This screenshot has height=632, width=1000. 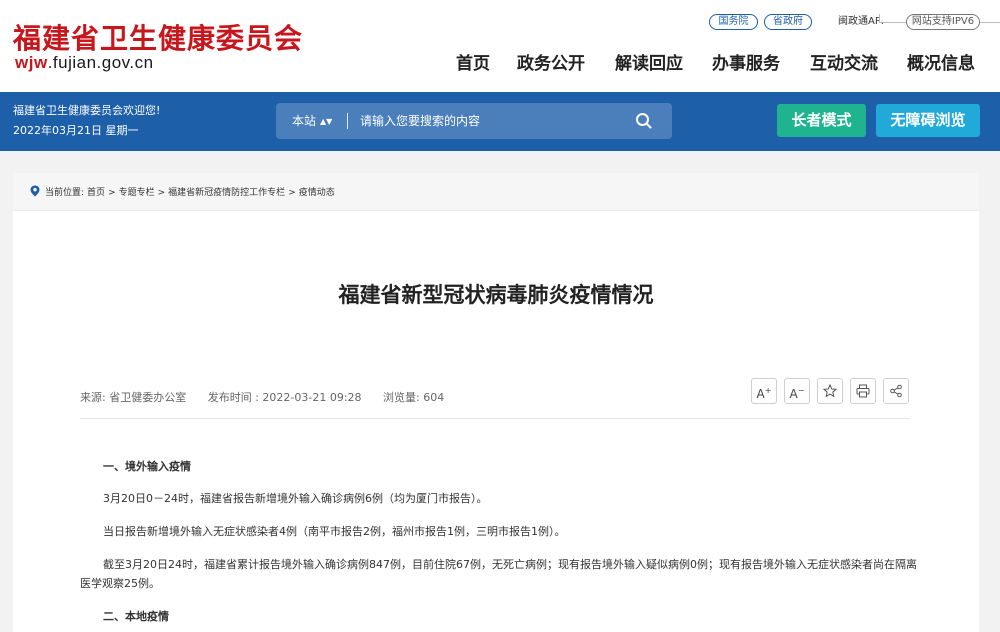 What do you see at coordinates (495, 418) in the screenshot?
I see `meta-divider` at bounding box center [495, 418].